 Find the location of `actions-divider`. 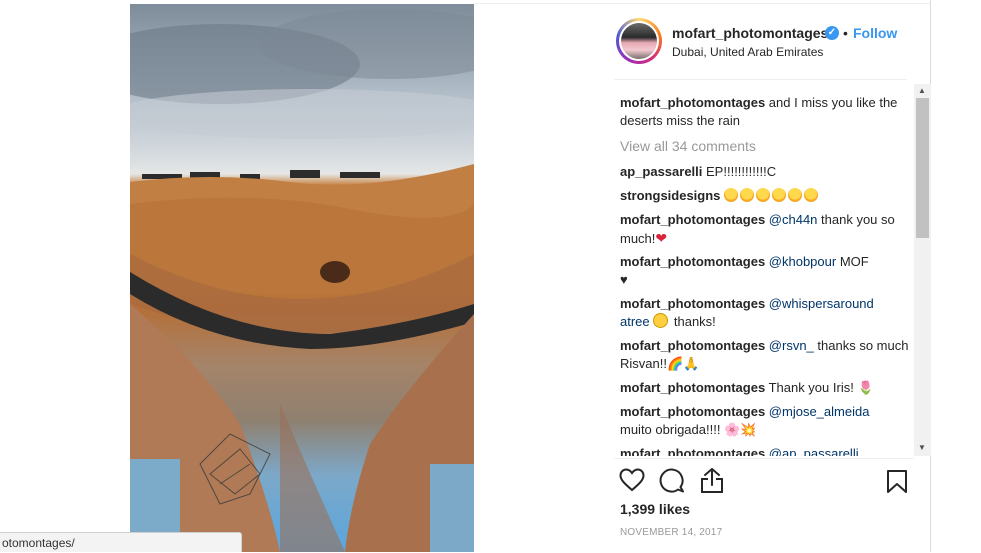

actions-divider is located at coordinates (764, 458).